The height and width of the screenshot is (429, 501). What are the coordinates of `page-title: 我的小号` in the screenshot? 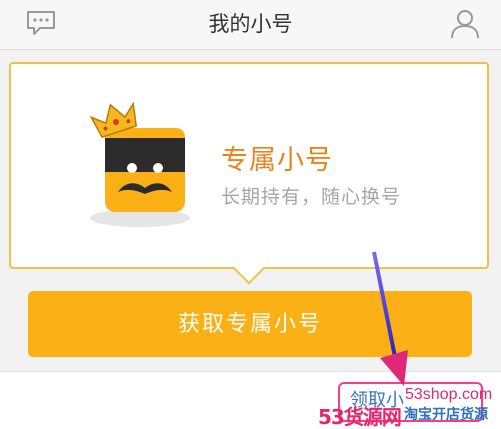 It's located at (250, 24).